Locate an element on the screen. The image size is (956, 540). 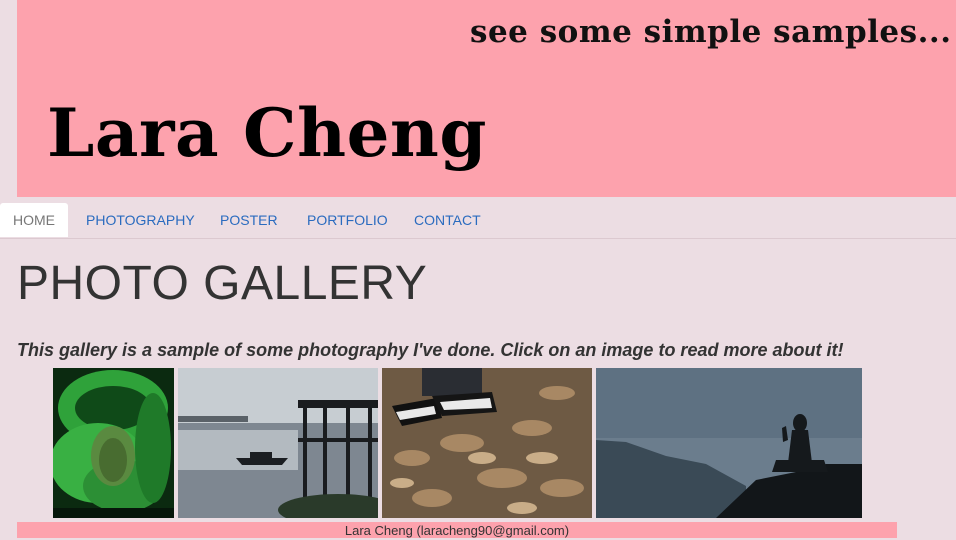
nav-portfolio: PORTFOLIO is located at coordinates (347, 220).